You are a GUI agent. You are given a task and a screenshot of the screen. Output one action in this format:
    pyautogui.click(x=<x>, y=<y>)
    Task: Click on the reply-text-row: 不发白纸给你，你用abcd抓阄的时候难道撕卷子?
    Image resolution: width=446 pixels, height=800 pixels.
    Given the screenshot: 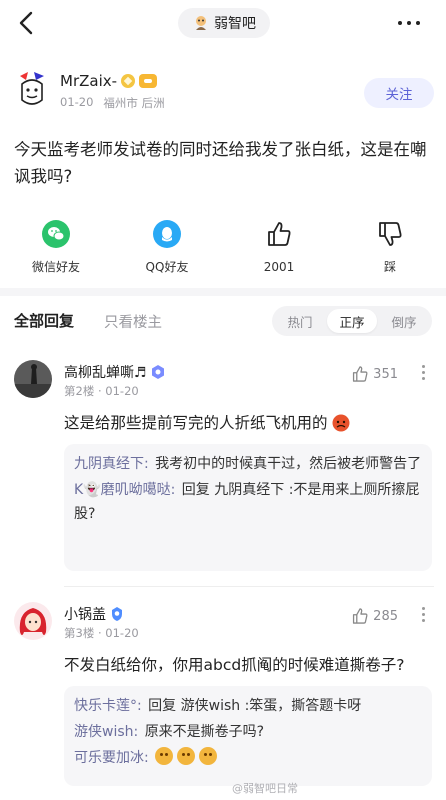 What is the action you would take?
    pyautogui.click(x=234, y=665)
    